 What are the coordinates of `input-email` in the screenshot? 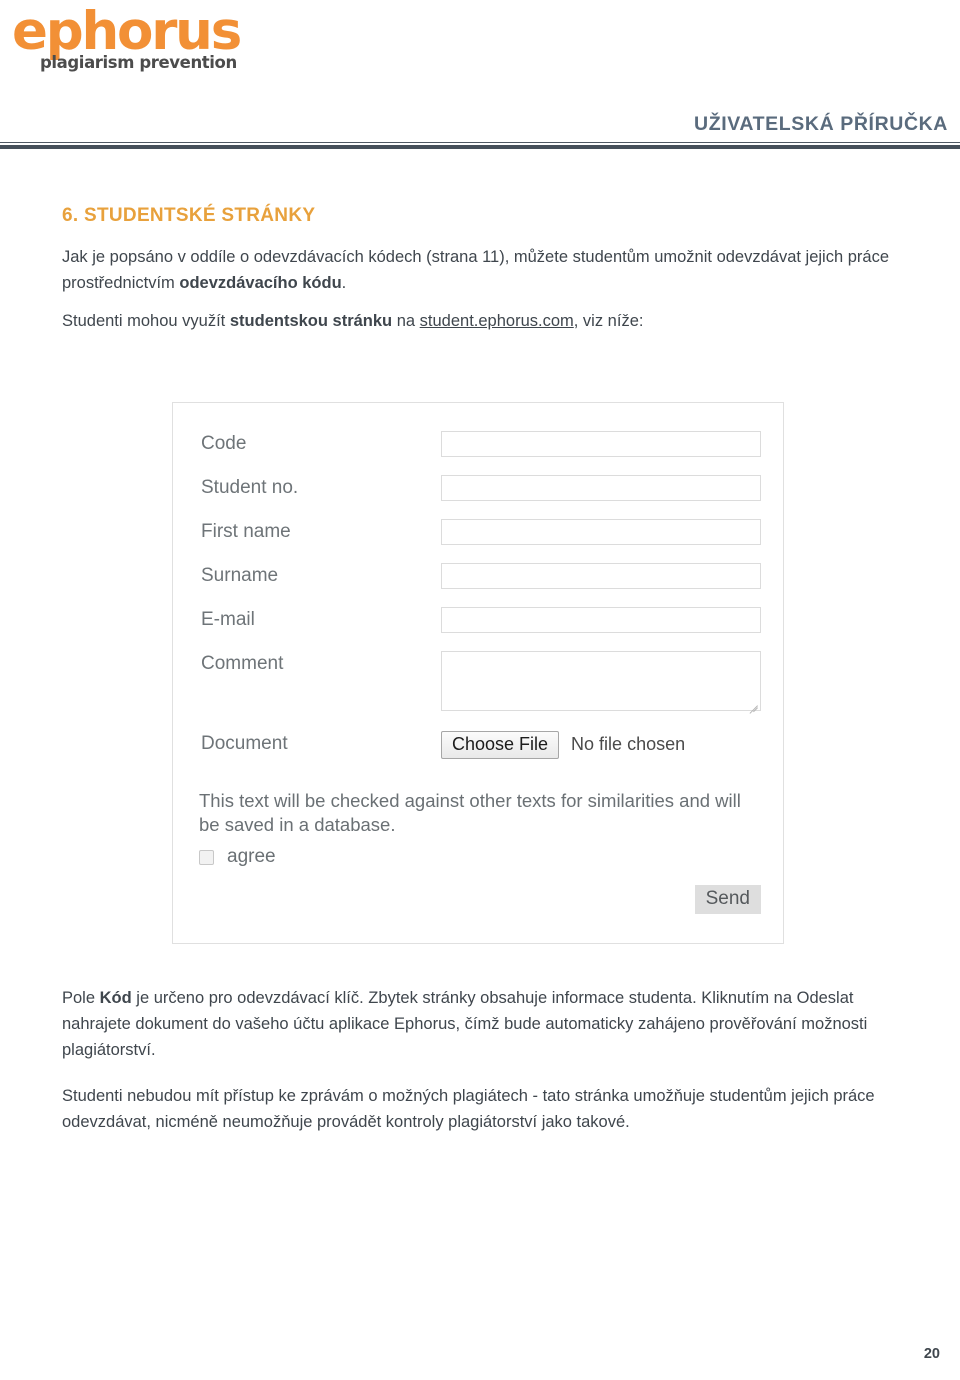 It's located at (601, 620).